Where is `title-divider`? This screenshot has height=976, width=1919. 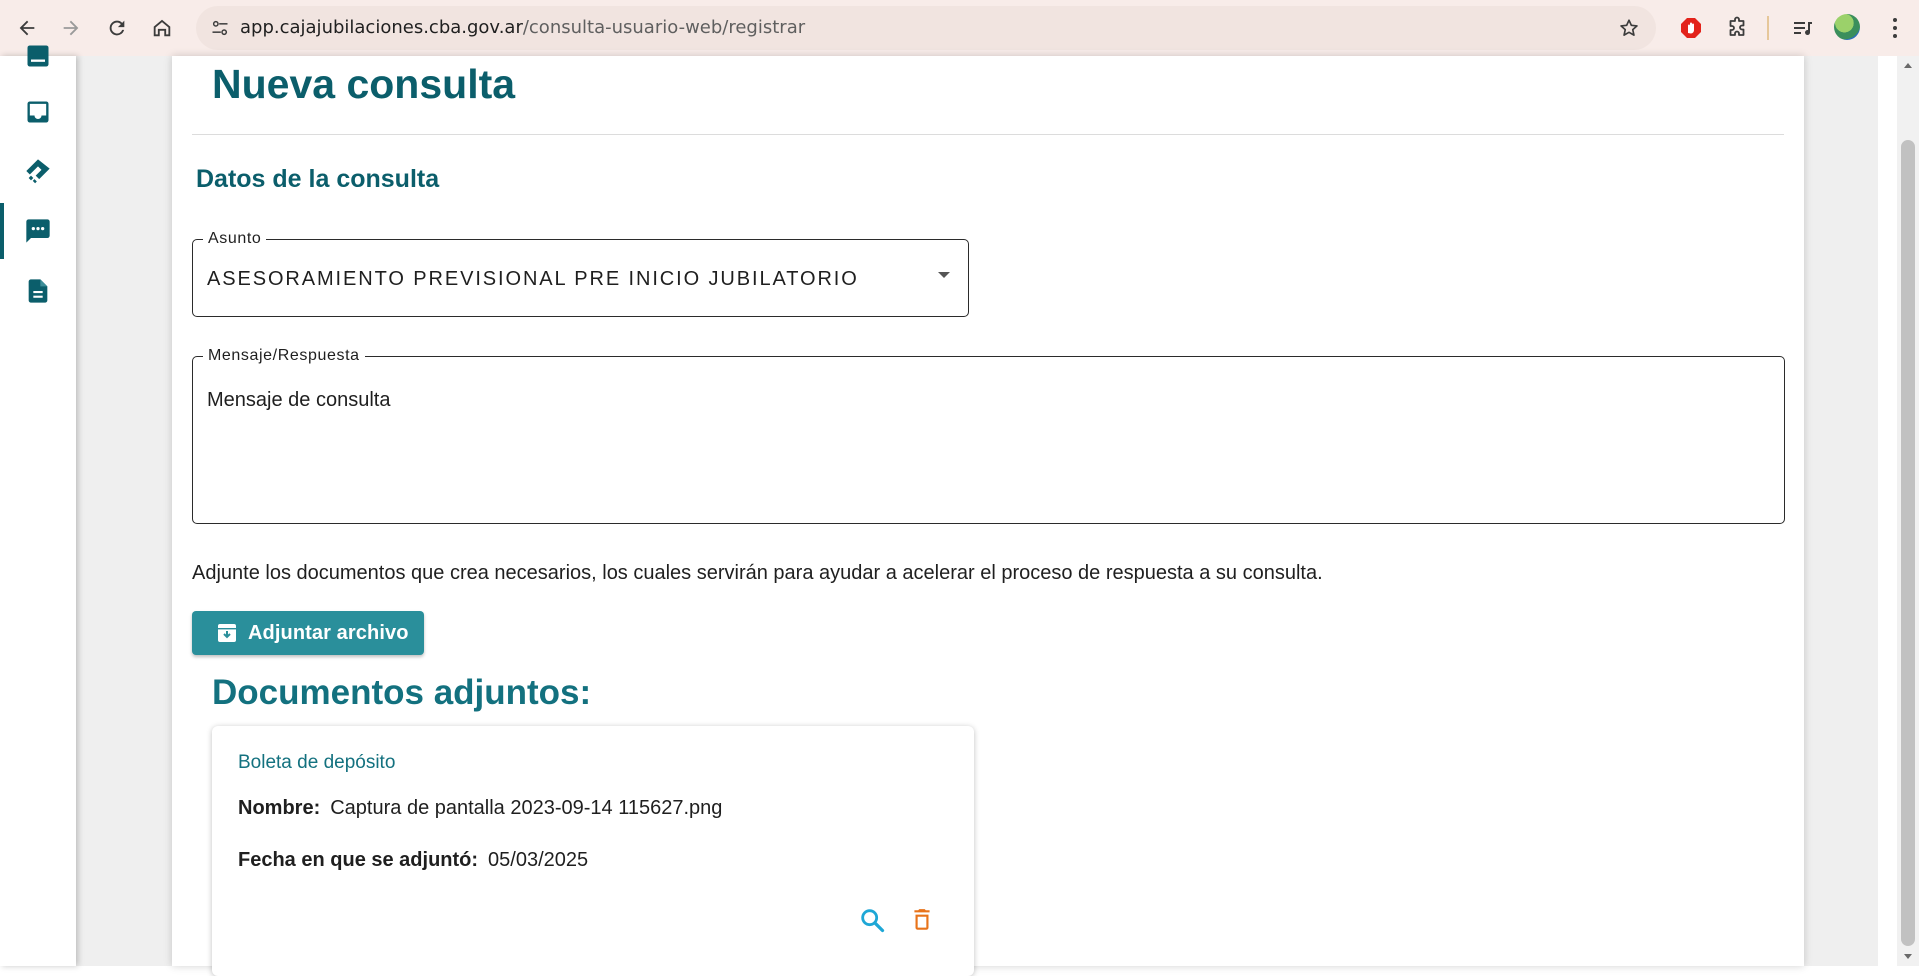
title-divider is located at coordinates (988, 134).